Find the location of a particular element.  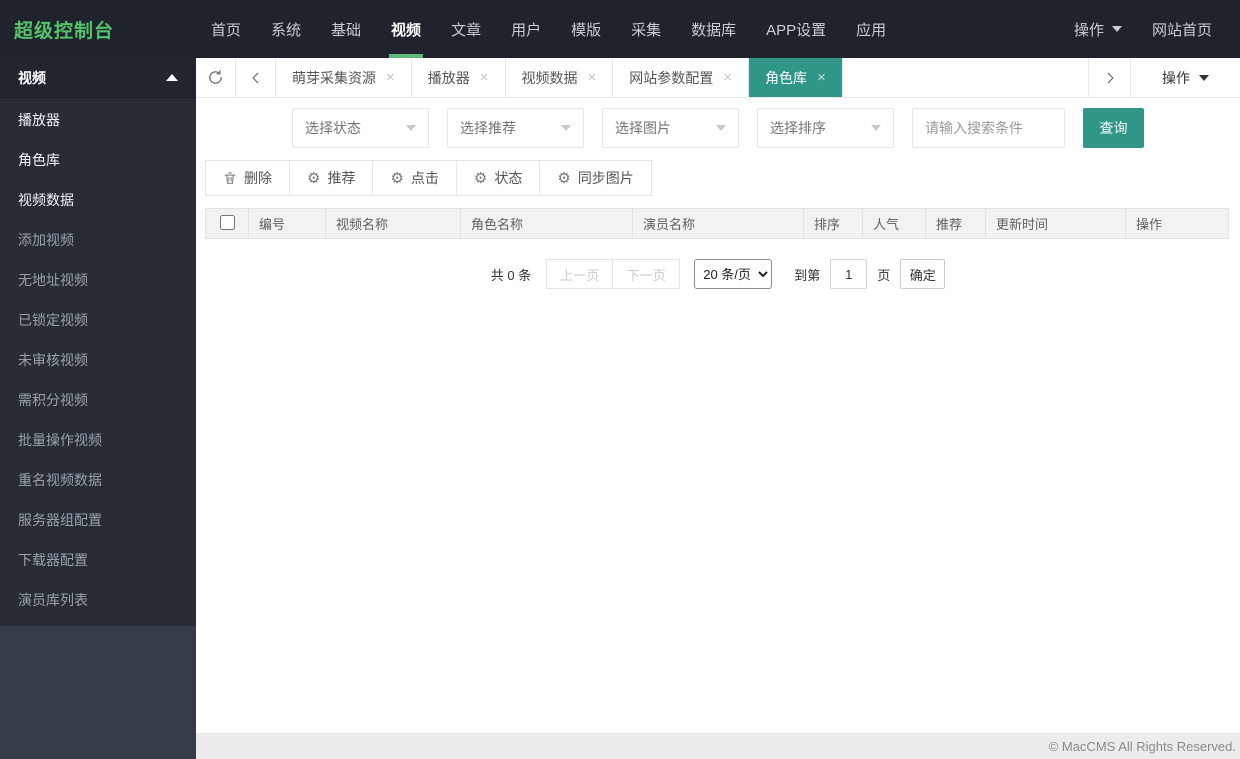

main-nav: 首页 系统 基础 视频 文章 用户 模版 采集 数据库 APP设置 应用 is located at coordinates (548, 29).